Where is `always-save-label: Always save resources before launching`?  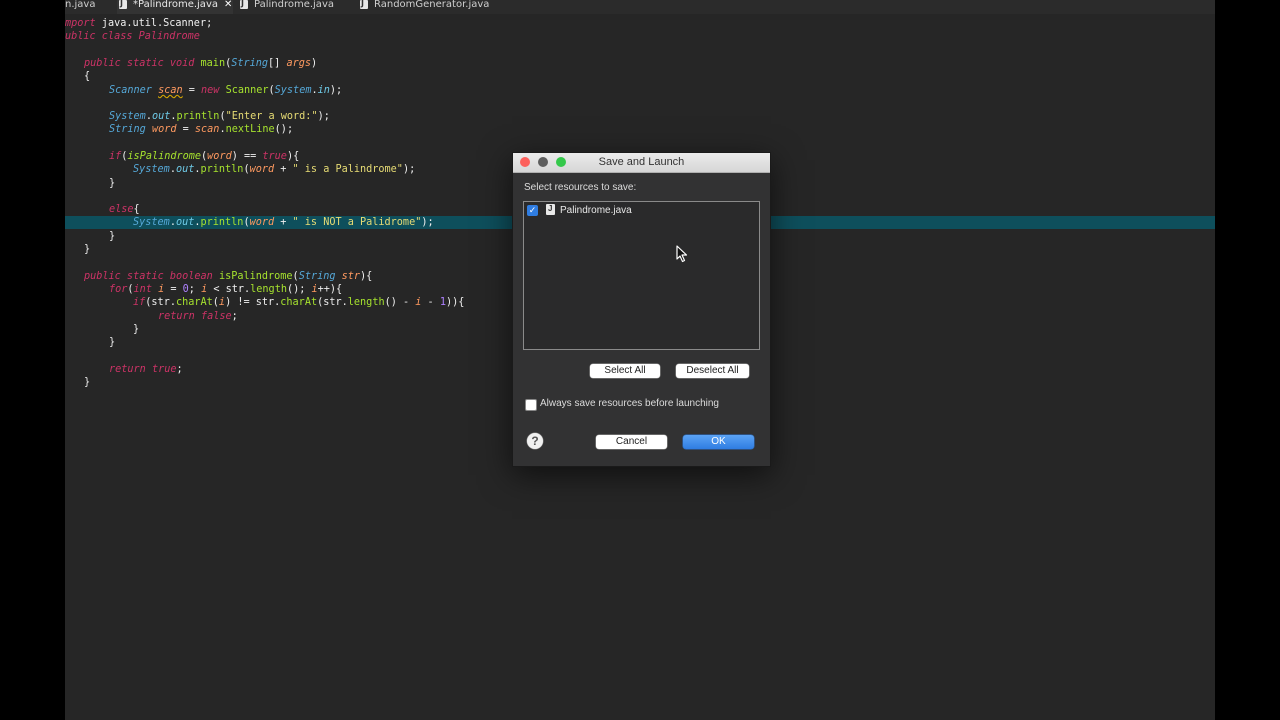
always-save-label: Always save resources before launching is located at coordinates (629, 403).